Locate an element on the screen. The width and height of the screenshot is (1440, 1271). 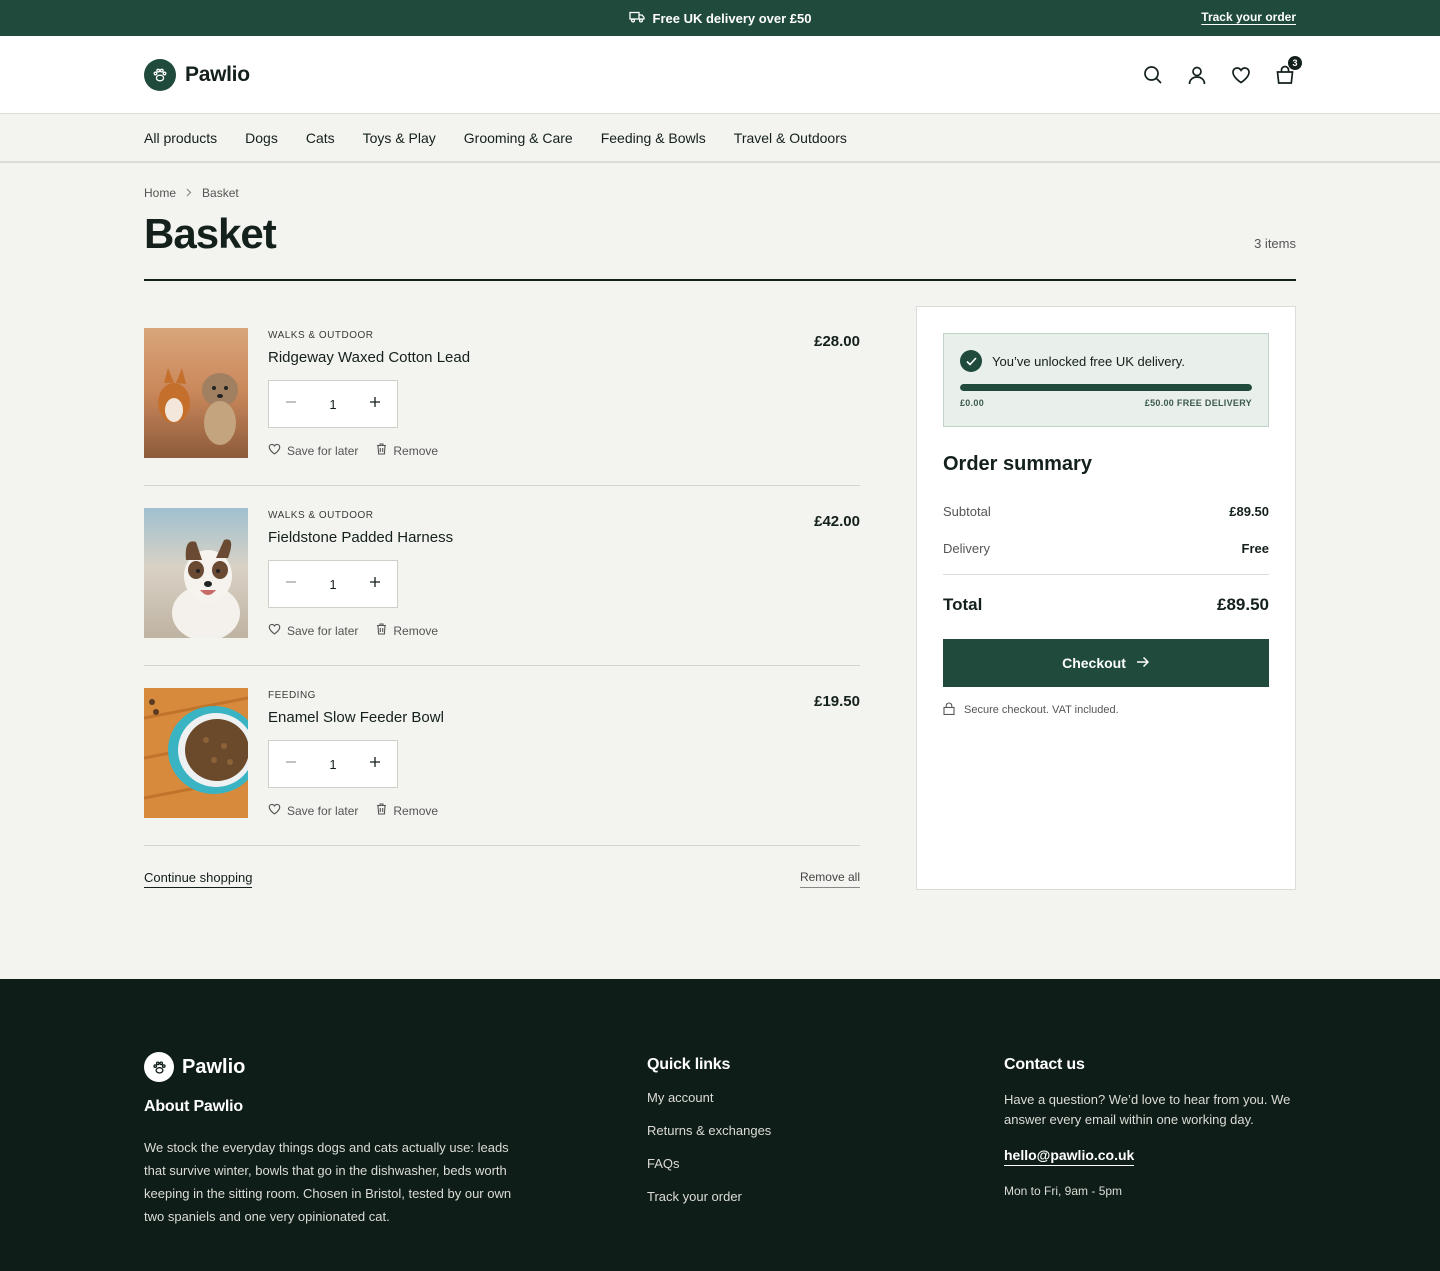
checkout-label: Checkout is located at coordinates (1094, 663).